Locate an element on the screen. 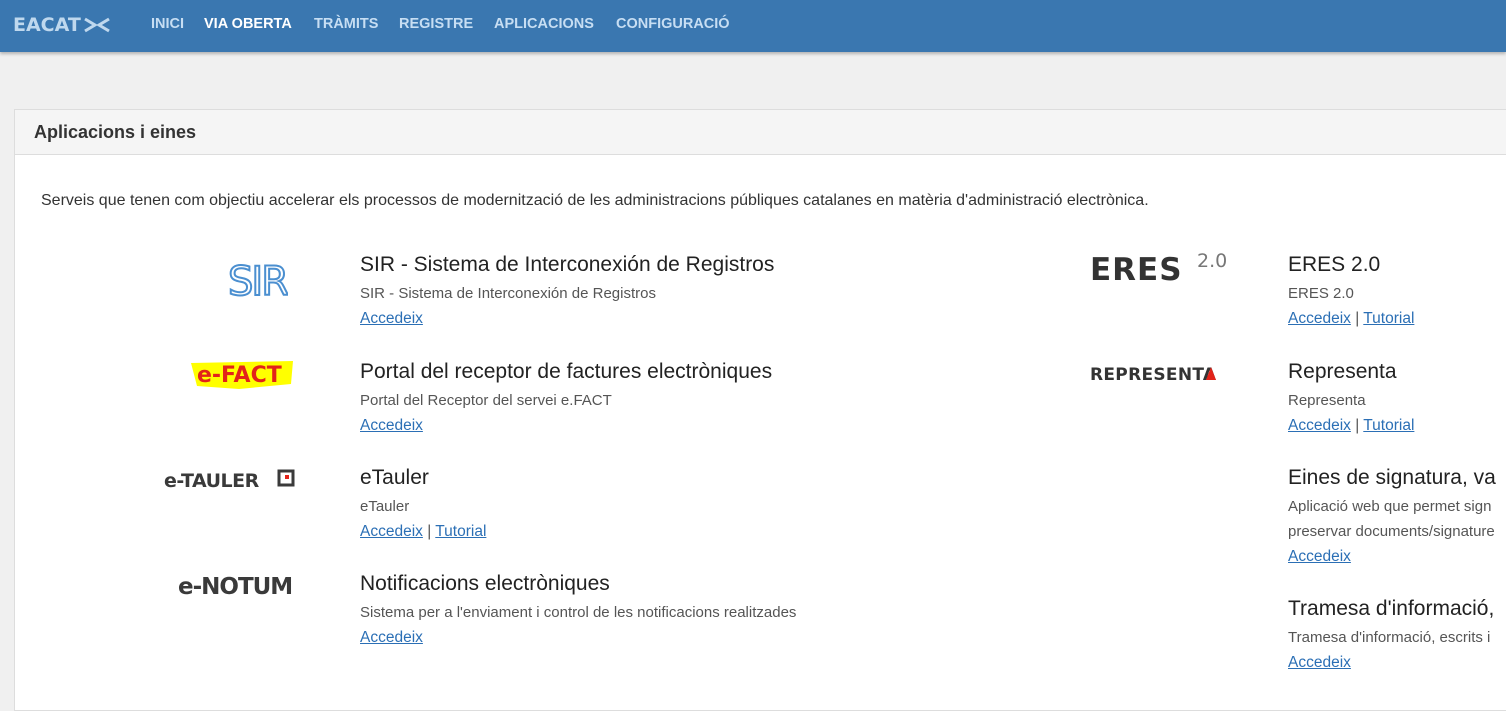  efact-logo-text: e-FACT is located at coordinates (239, 375).